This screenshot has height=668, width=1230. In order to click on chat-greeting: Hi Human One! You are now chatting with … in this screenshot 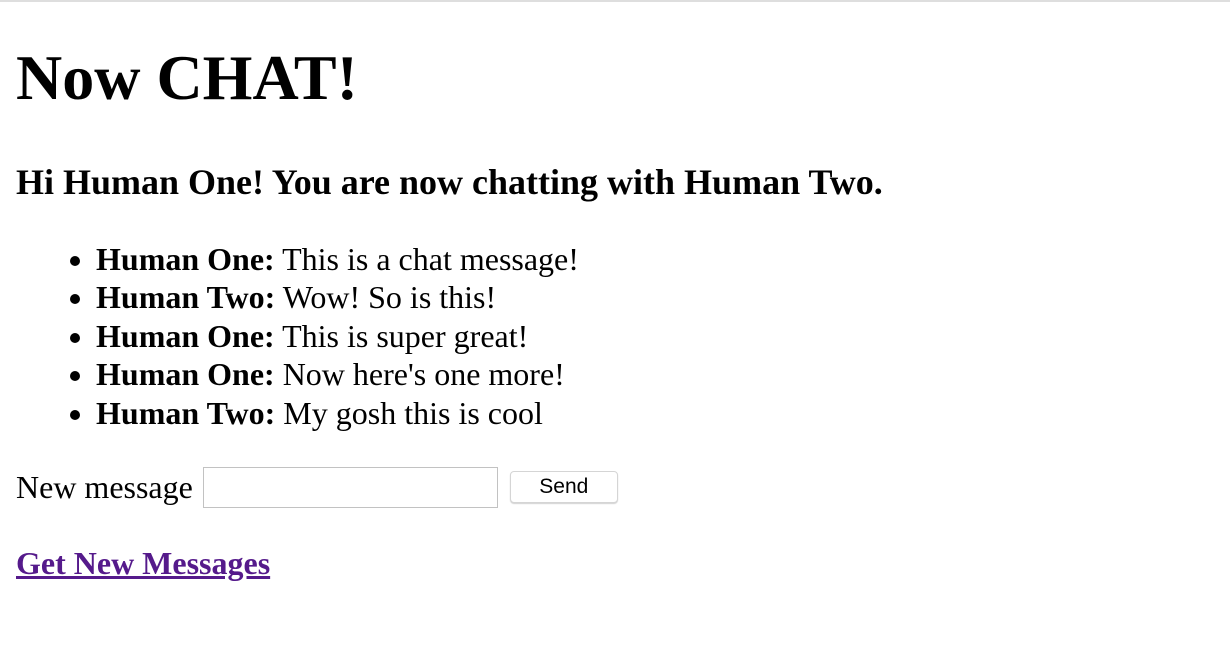, I will do `click(449, 182)`.